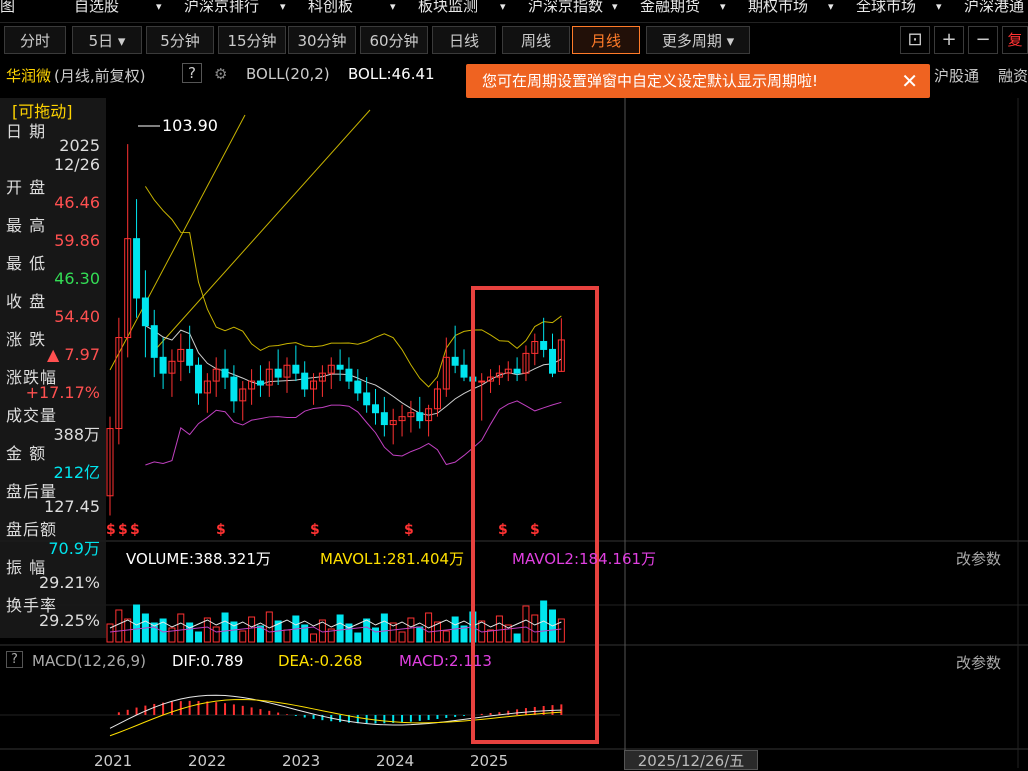 This screenshot has width=1028, height=771. I want to click on amt-label: 金 额, so click(26, 453).